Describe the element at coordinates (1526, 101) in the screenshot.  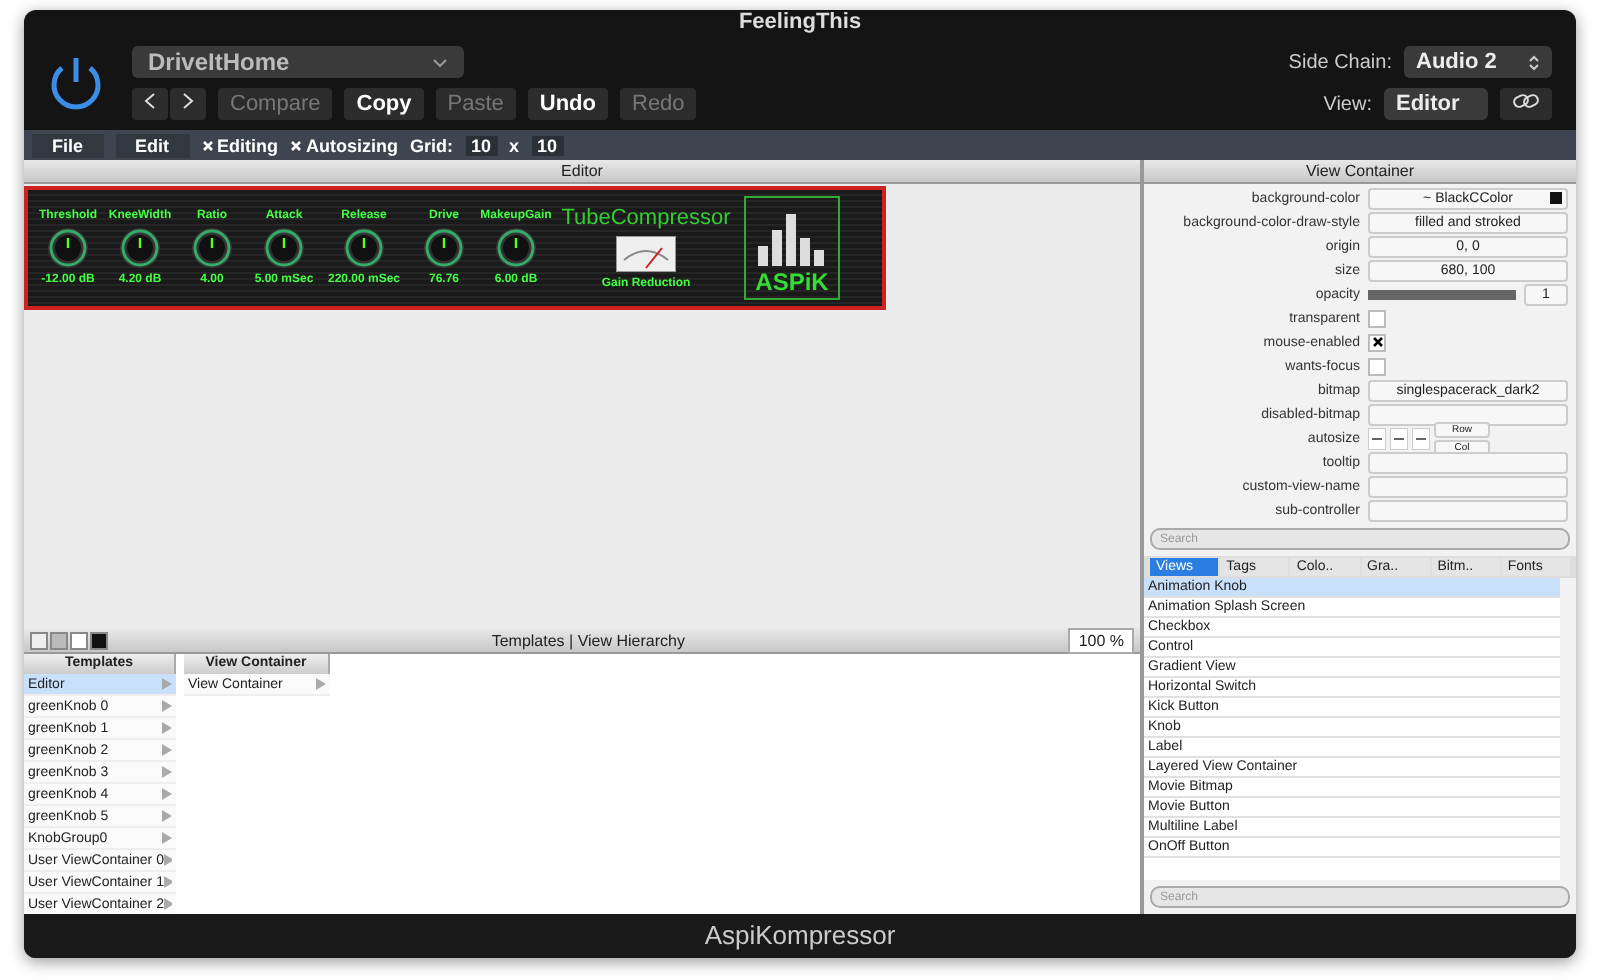
I see `link-icon` at that location.